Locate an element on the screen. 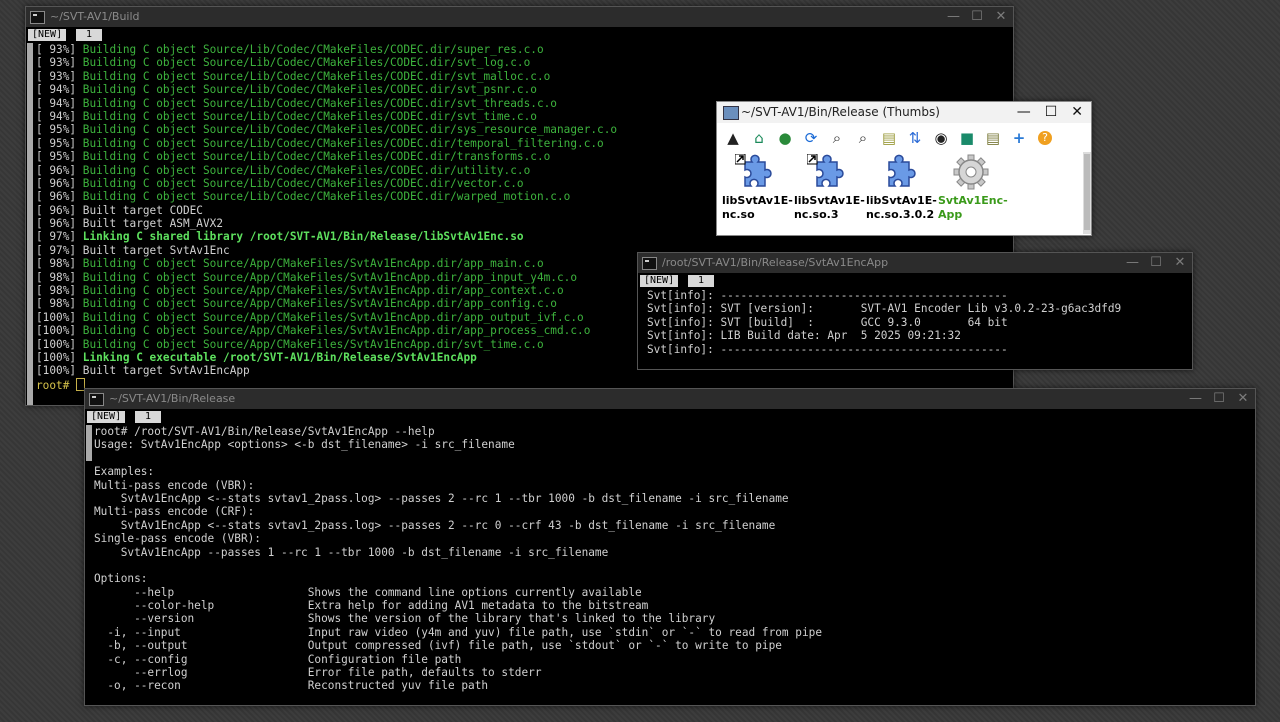 The height and width of the screenshot is (722, 1280). build-tabbar: [NEW] 1 is located at coordinates (519, 35).